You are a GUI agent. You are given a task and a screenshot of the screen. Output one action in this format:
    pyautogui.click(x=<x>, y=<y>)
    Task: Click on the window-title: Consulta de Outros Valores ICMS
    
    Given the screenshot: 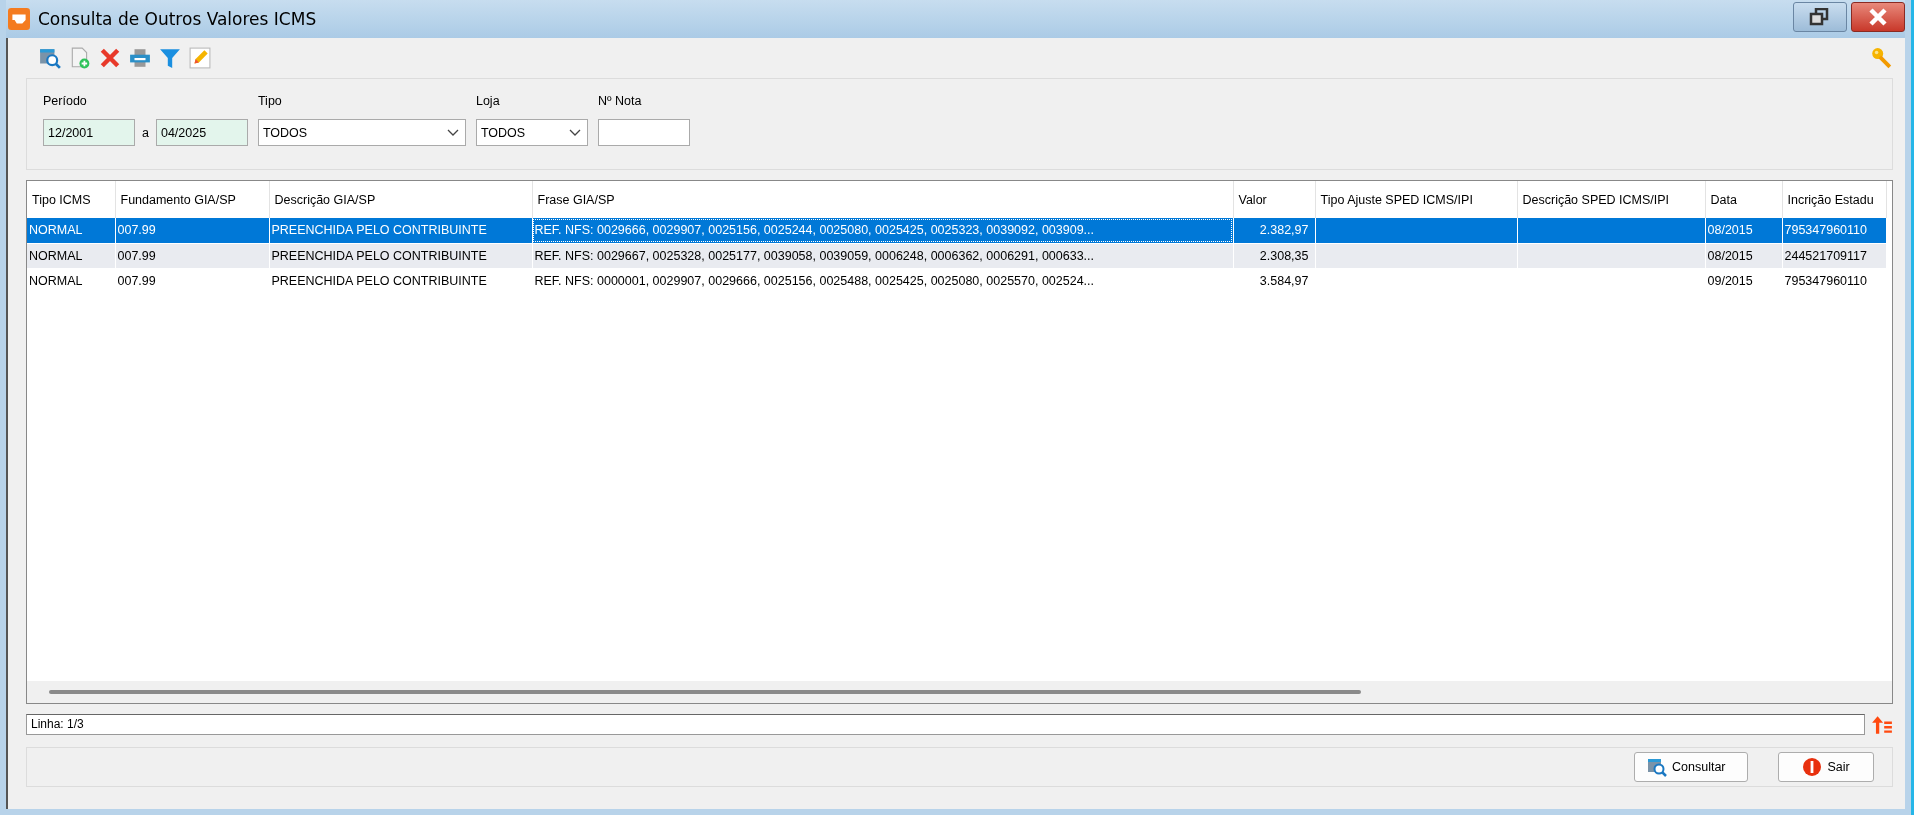 What is the action you would take?
    pyautogui.click(x=177, y=19)
    